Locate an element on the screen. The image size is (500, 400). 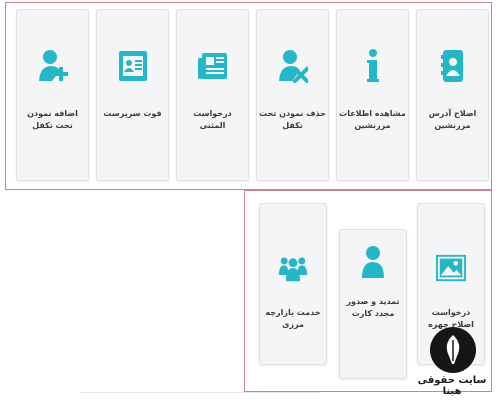
newspaper-icon is located at coordinates (212, 66).